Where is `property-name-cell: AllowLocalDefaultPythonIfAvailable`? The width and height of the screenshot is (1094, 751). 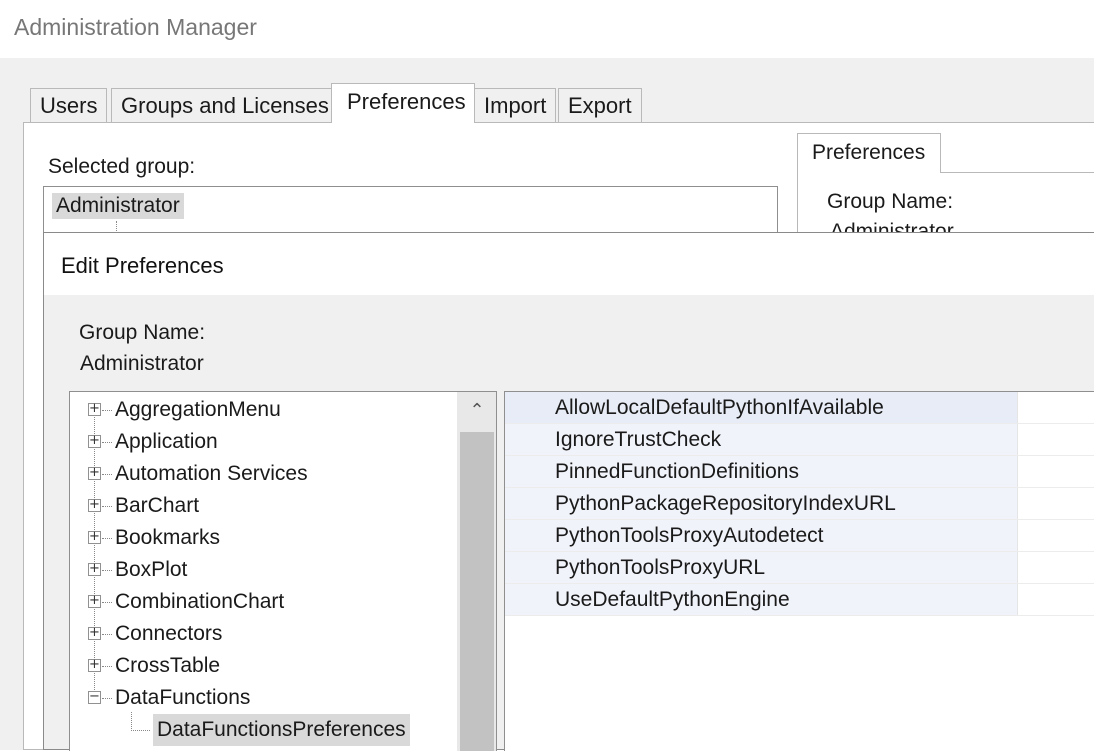 property-name-cell: AllowLocalDefaultPythonIfAvailable is located at coordinates (761, 407).